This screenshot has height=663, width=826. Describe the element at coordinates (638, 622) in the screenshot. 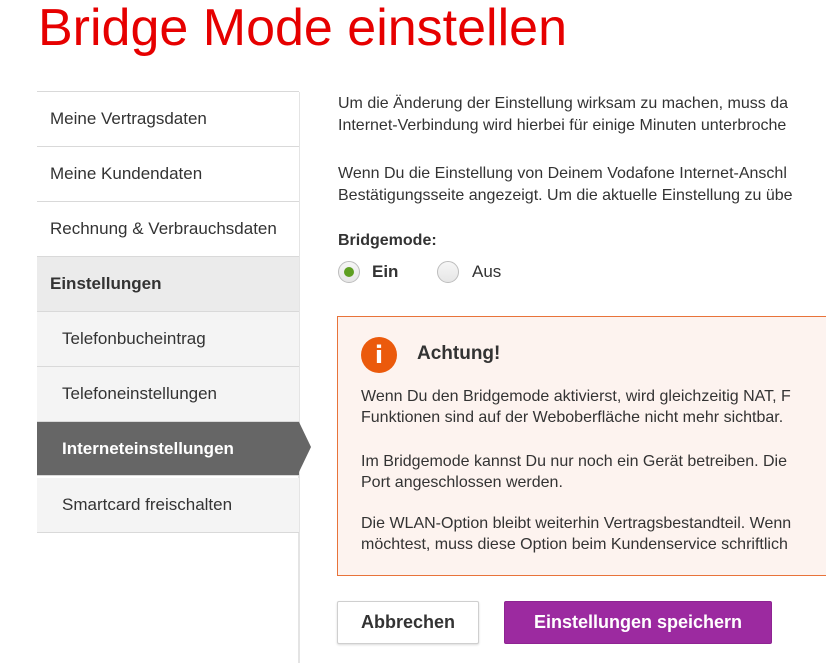

I see `save-button: Einstellungen speichern` at that location.